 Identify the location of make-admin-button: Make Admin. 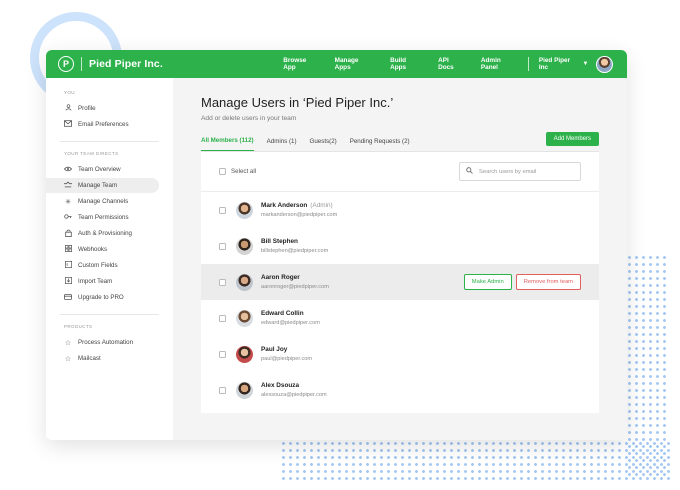
(487, 282).